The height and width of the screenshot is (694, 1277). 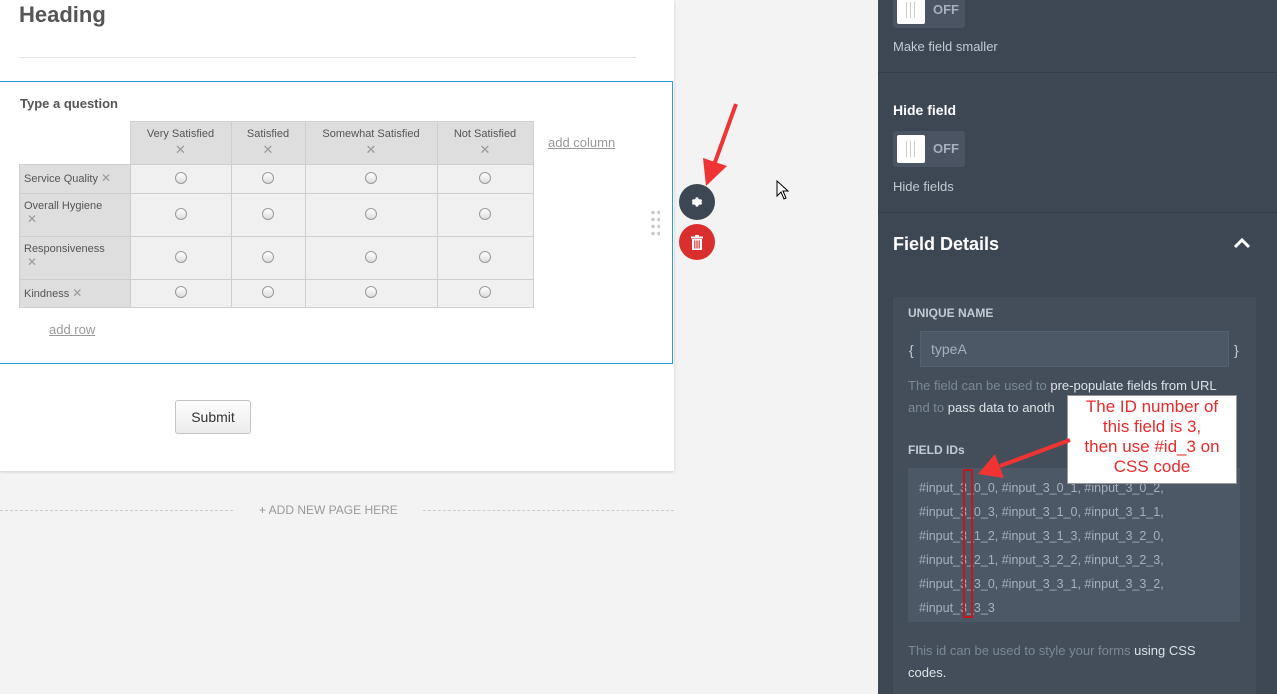 I want to click on row-header: Responsiveness ✕, so click(x=75, y=258).